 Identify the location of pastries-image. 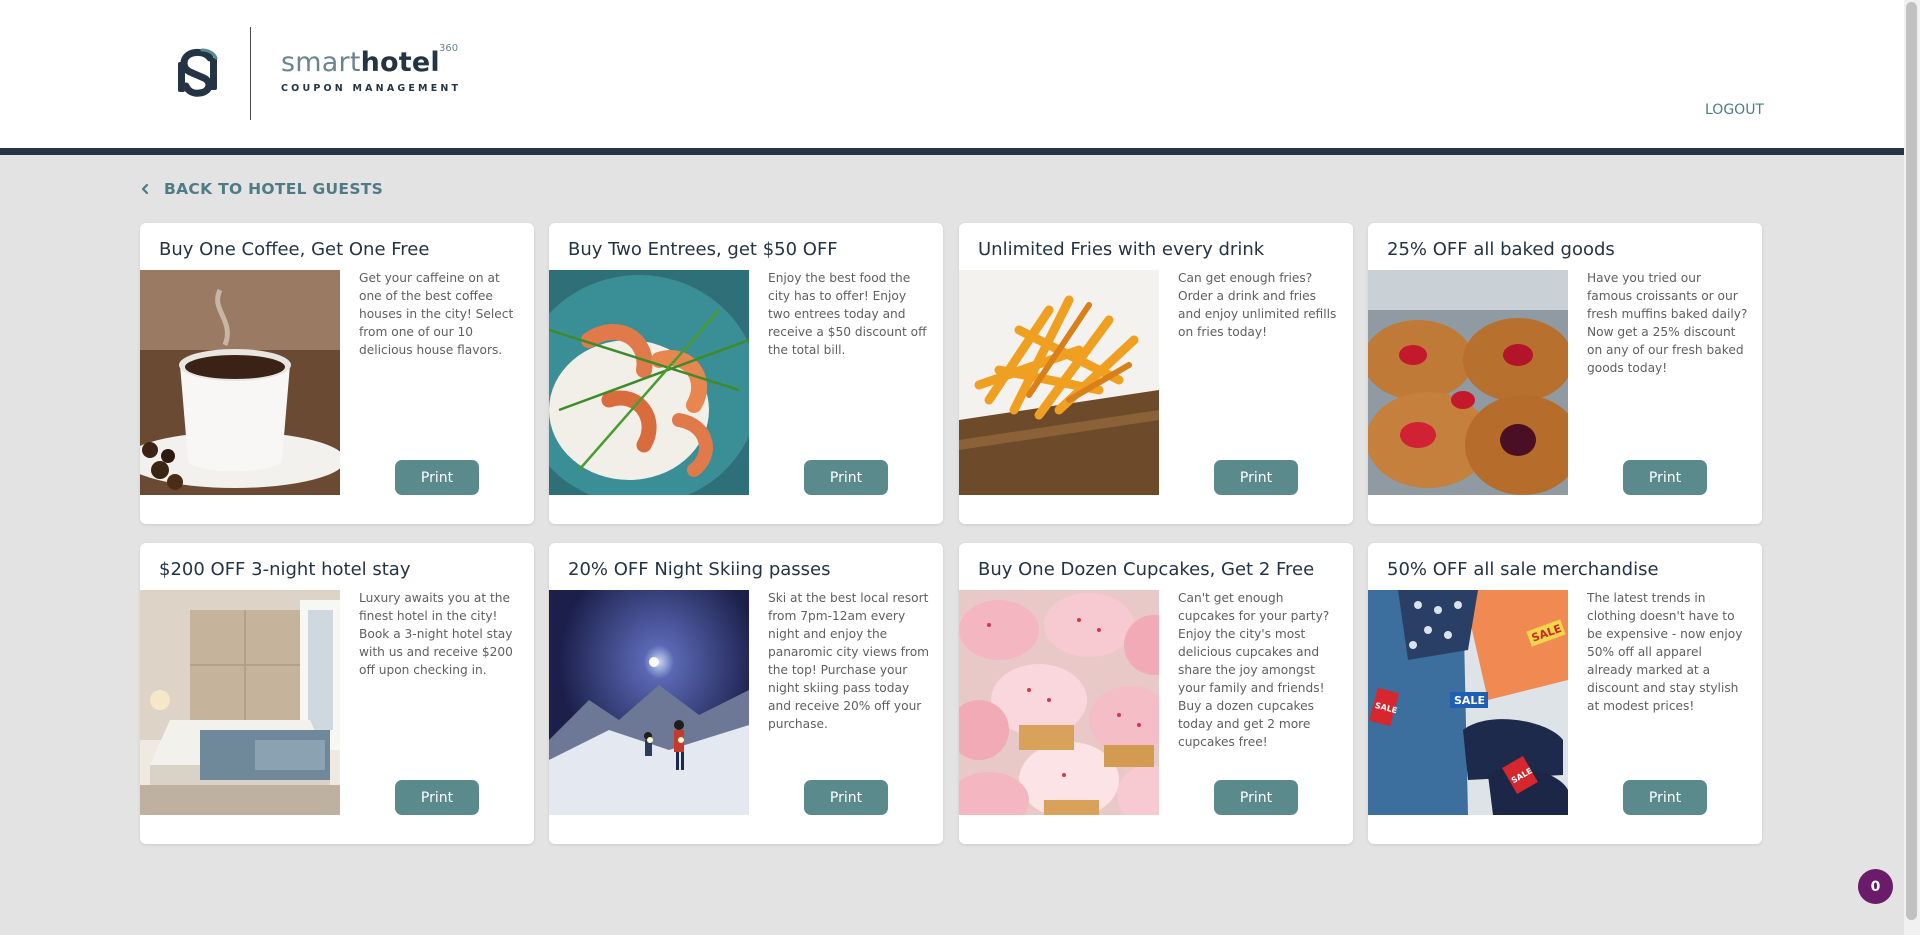
(1468, 382).